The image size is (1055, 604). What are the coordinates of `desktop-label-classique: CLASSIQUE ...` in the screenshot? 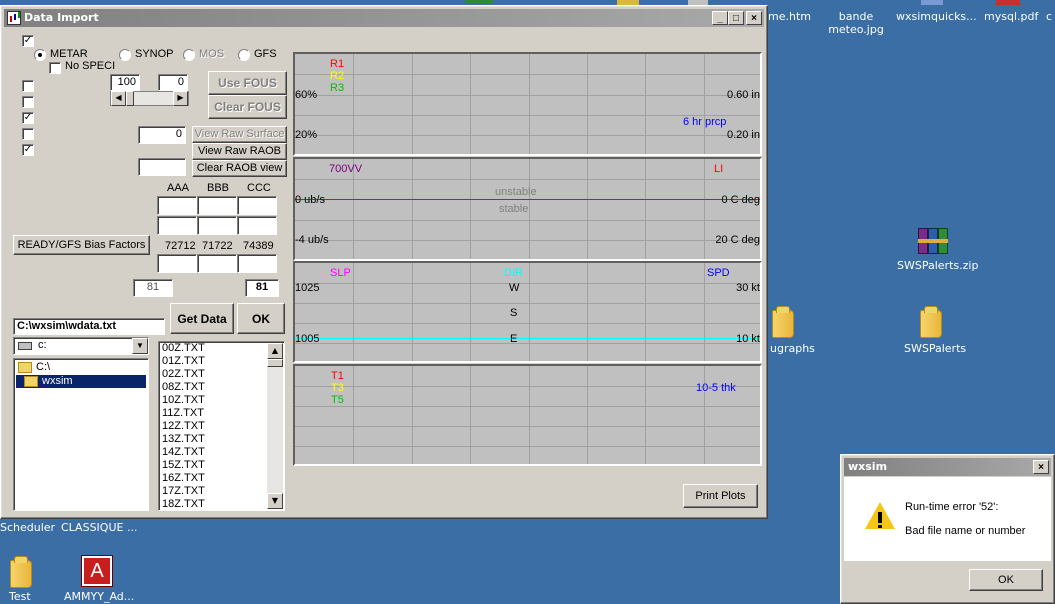 It's located at (99, 527).